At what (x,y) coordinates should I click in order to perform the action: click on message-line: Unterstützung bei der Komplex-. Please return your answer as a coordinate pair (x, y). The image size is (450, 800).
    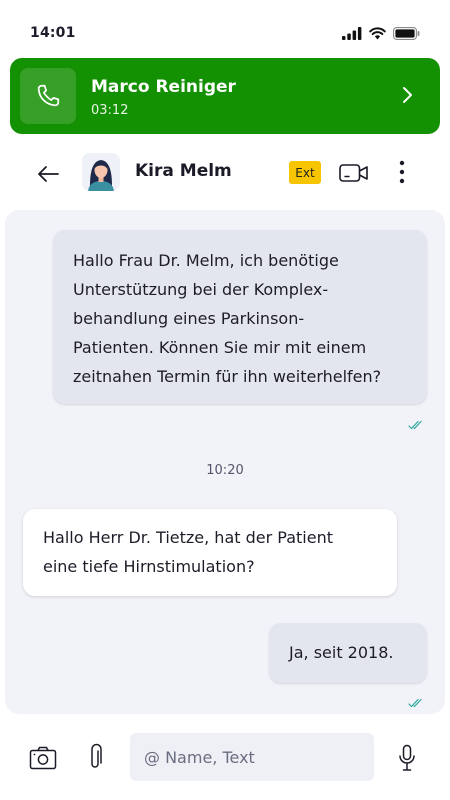
    Looking at the image, I should click on (201, 289).